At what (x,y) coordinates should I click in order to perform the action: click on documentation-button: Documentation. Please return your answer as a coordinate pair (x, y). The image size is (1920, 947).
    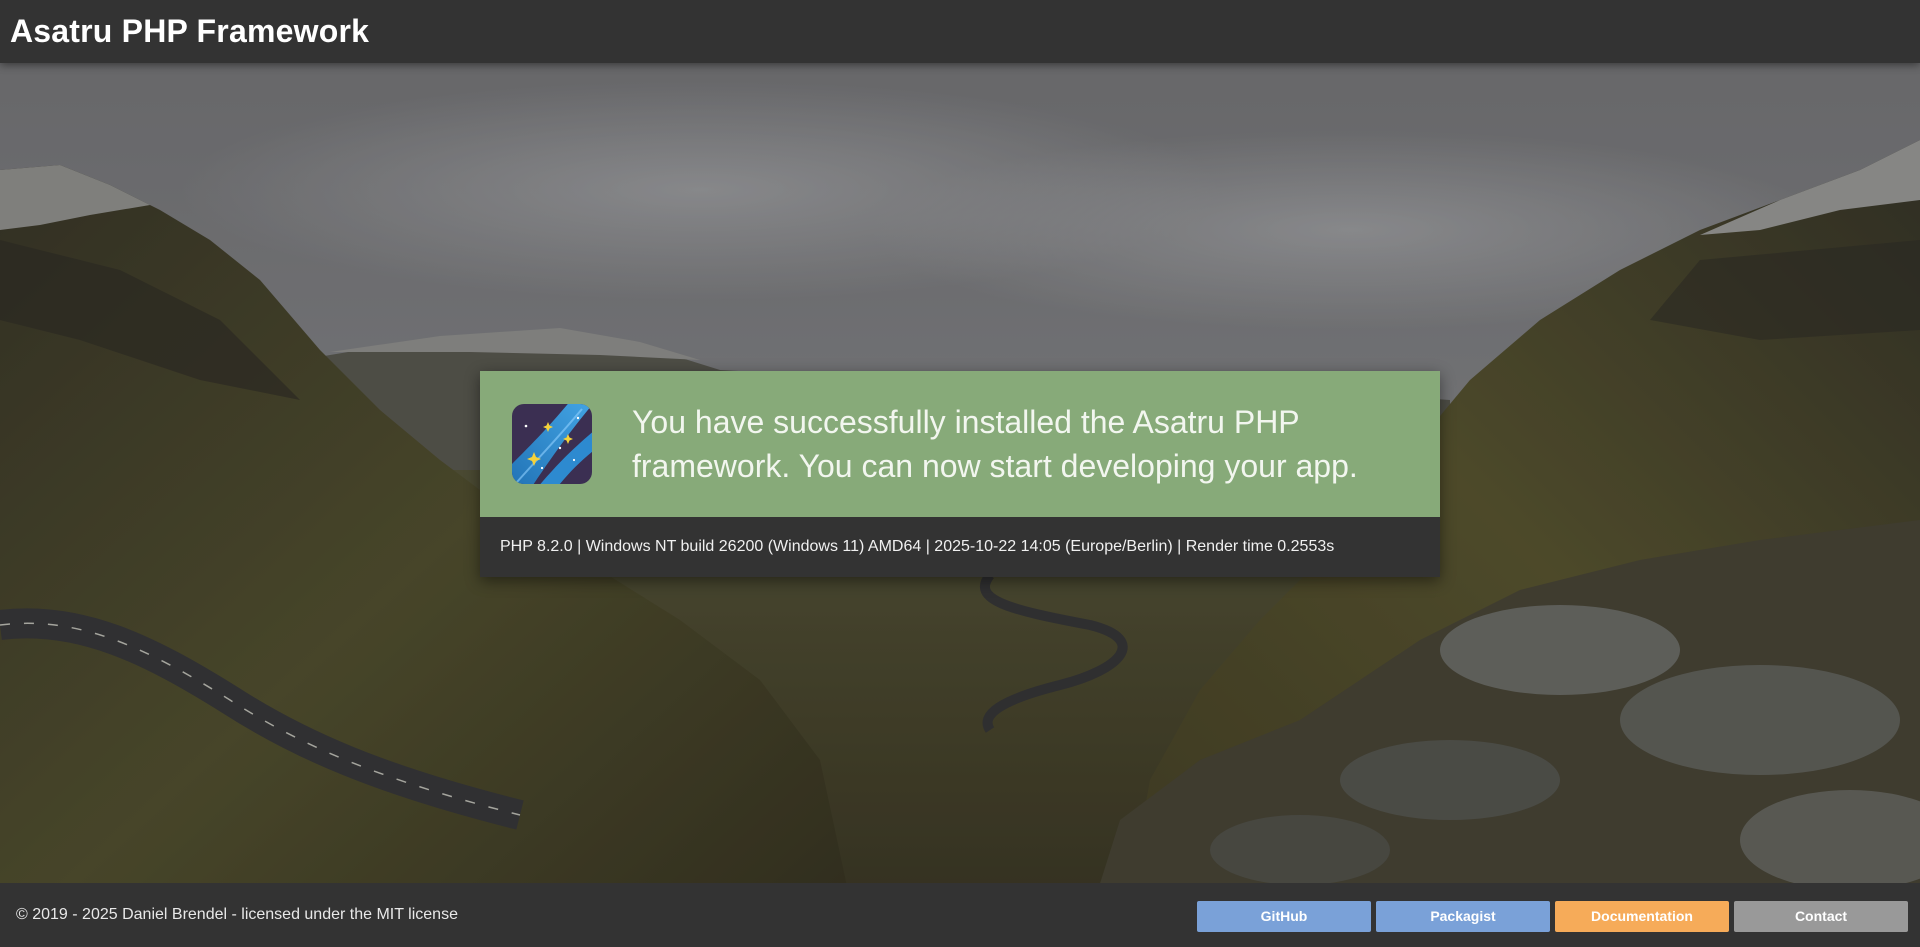
    Looking at the image, I should click on (1642, 916).